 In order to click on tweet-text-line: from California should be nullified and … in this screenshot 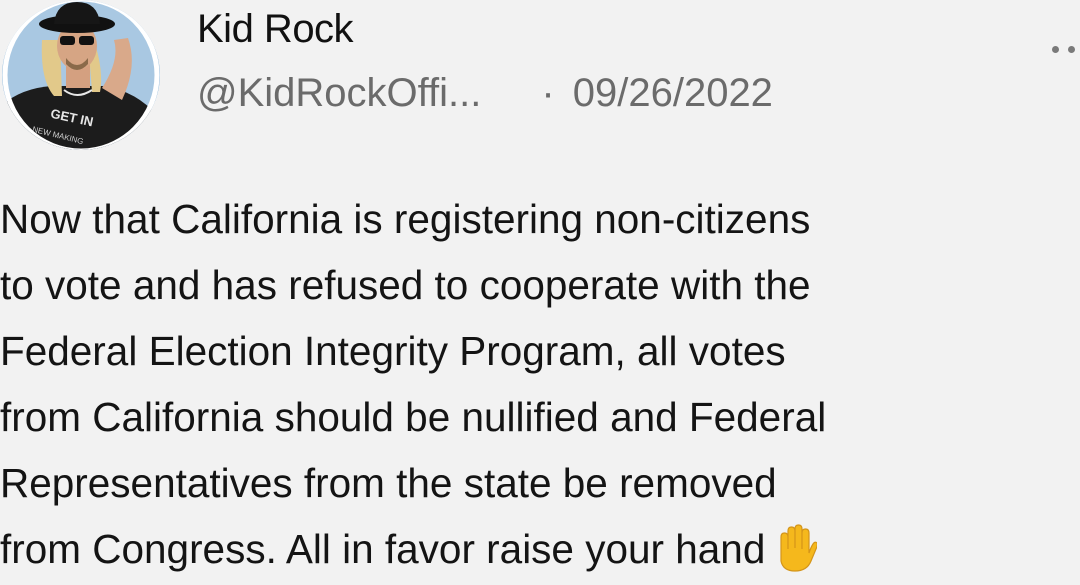, I will do `click(413, 417)`.